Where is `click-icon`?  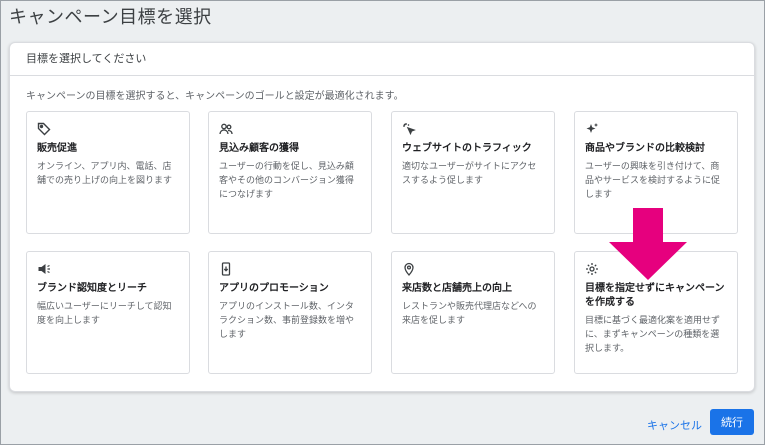
click-icon is located at coordinates (409, 129).